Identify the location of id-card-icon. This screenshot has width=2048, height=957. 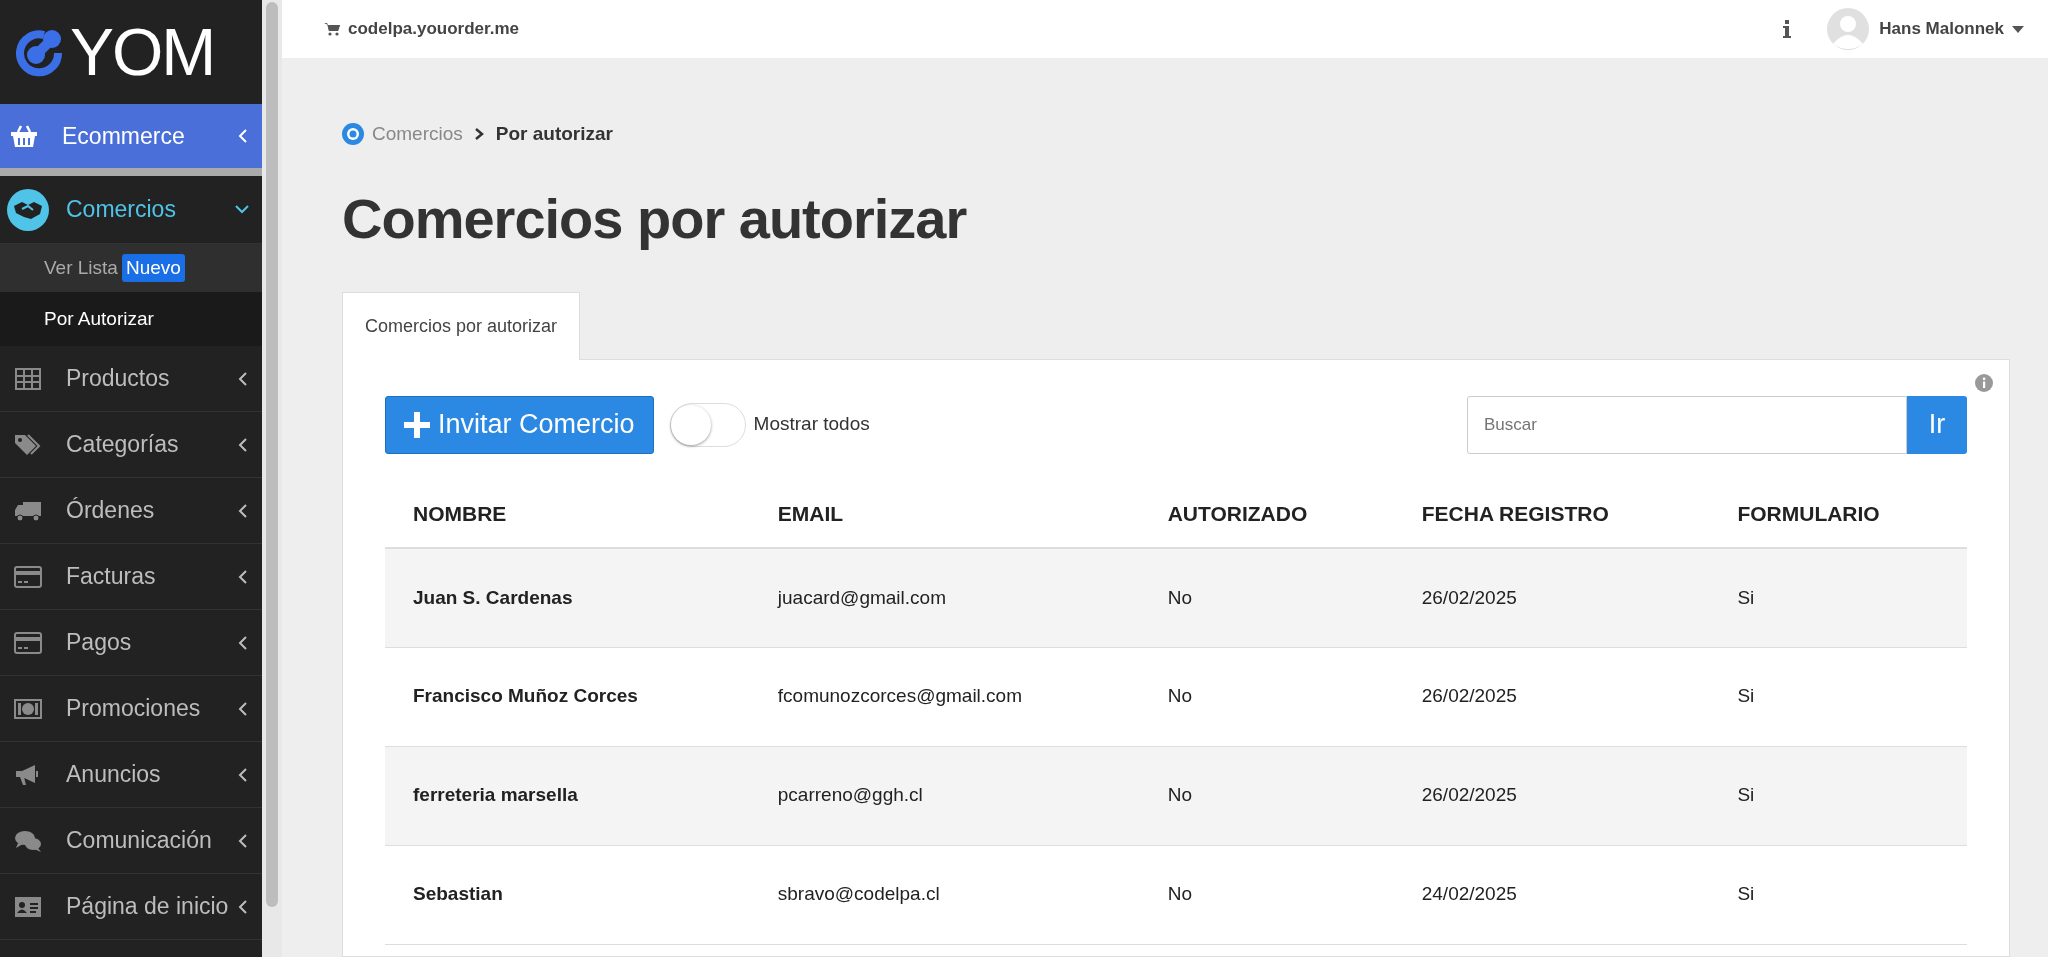
(28, 906).